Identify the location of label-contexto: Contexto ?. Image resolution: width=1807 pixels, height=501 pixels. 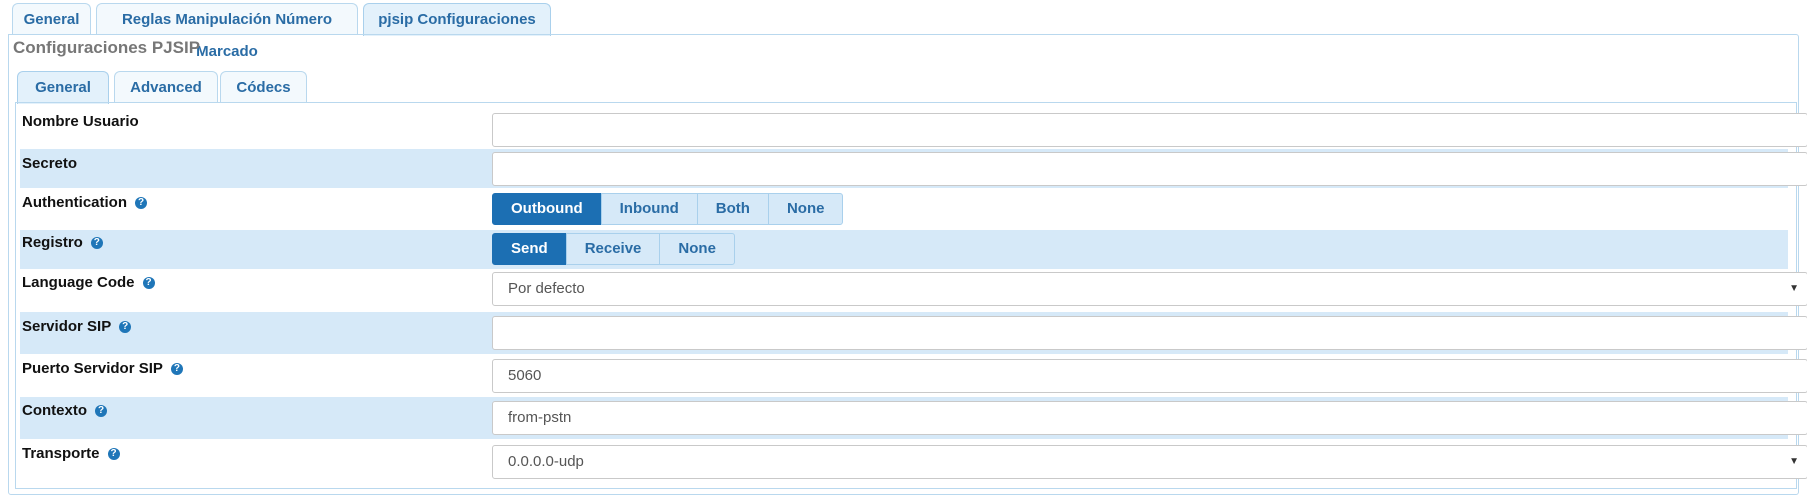
(64, 410).